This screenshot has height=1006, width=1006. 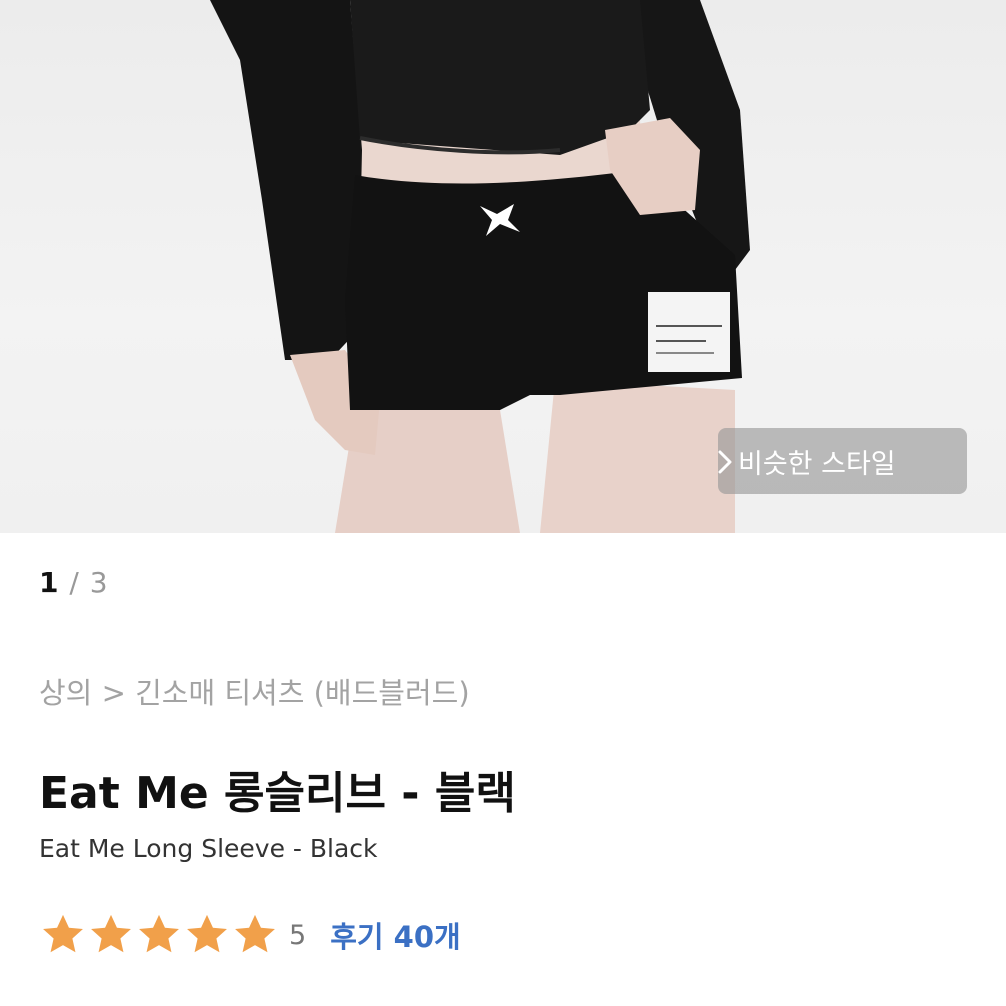 I want to click on rating-row: 5 후기 40개, so click(x=250, y=935).